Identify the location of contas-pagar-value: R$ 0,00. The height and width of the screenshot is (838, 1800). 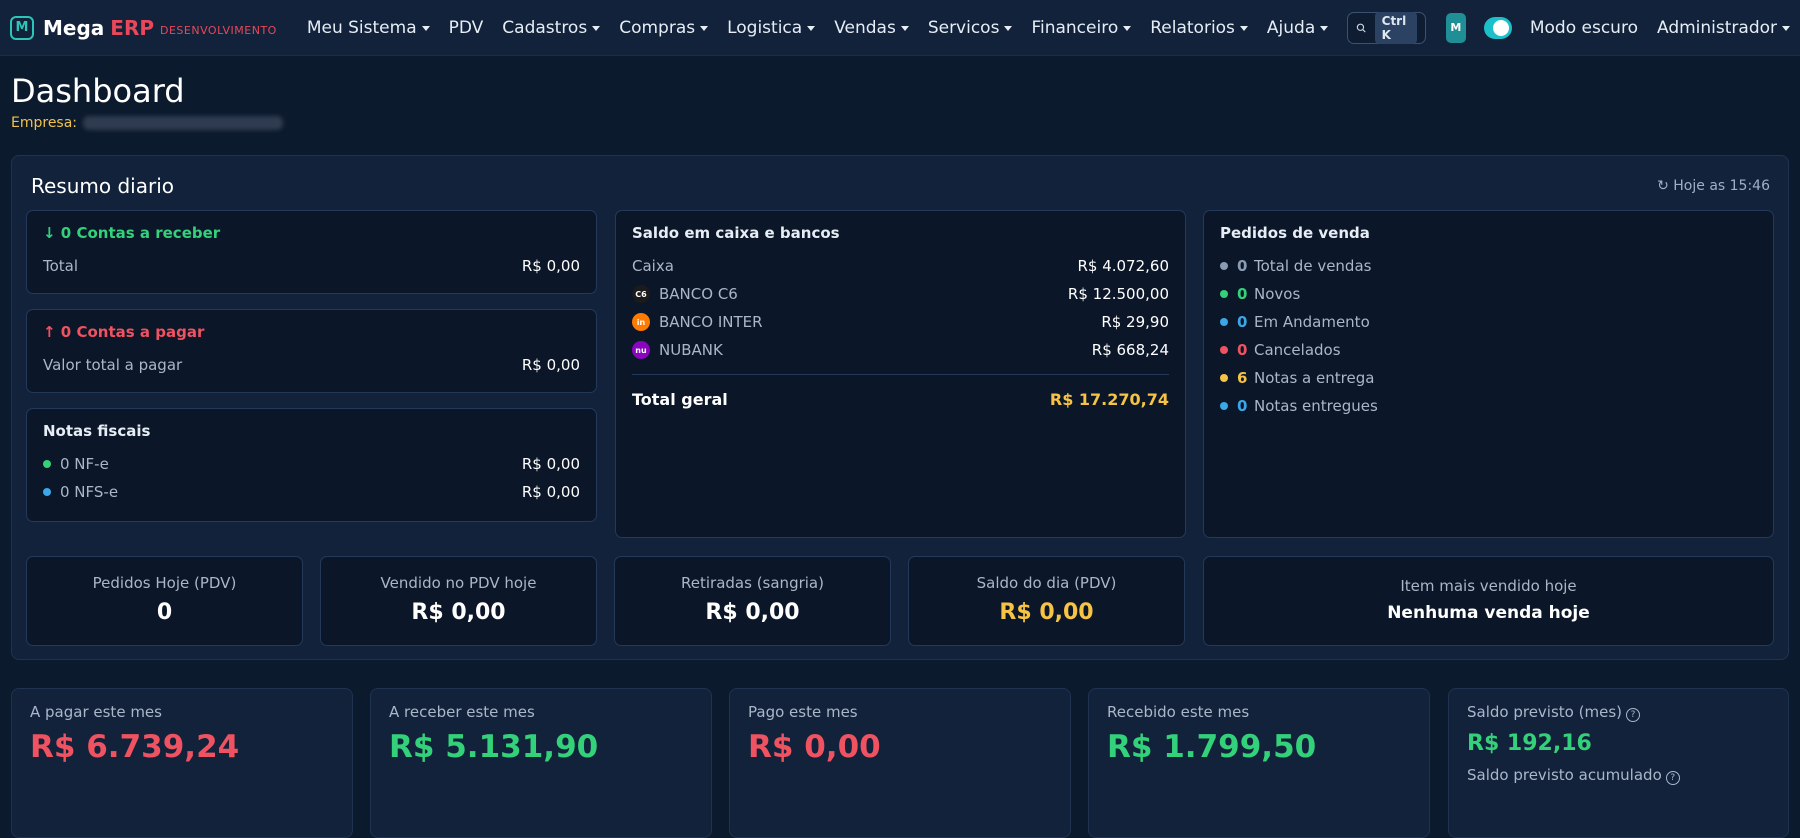
(550, 365).